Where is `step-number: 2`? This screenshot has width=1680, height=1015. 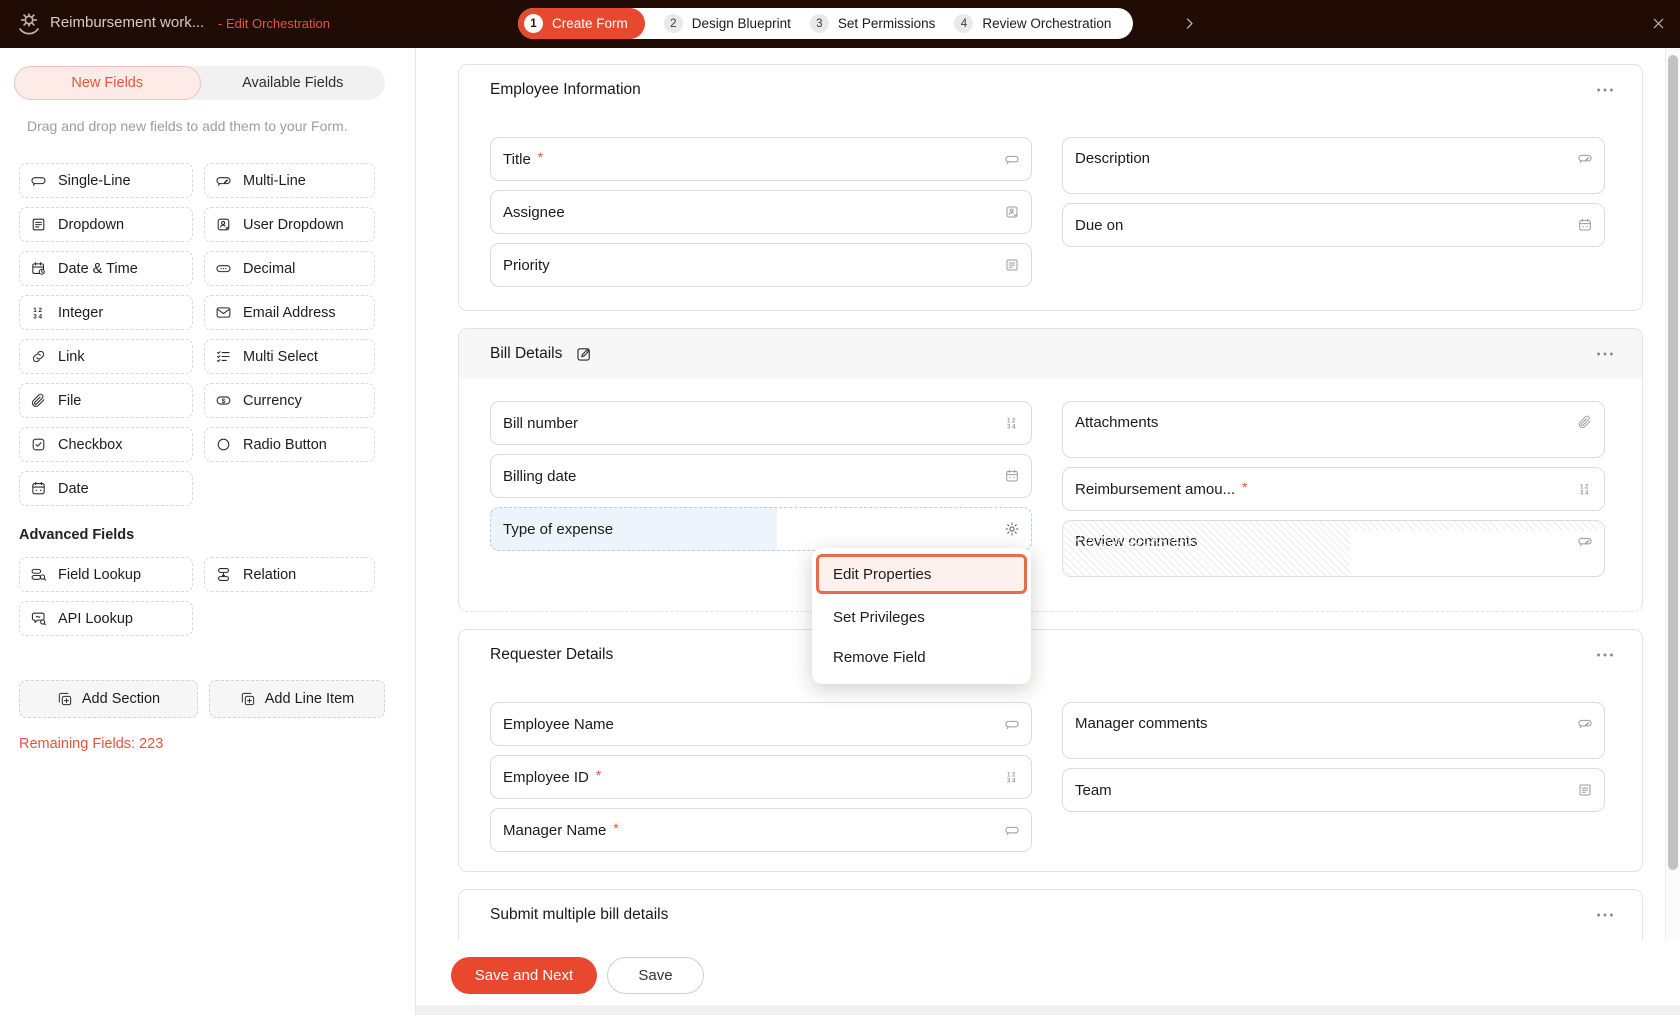
step-number: 2 is located at coordinates (673, 23).